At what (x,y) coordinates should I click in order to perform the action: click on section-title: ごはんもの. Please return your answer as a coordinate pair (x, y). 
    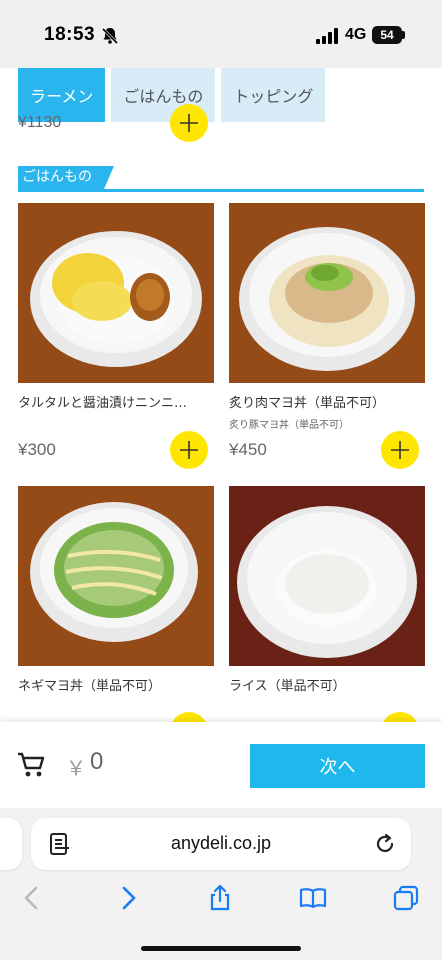
    Looking at the image, I should click on (66, 177).